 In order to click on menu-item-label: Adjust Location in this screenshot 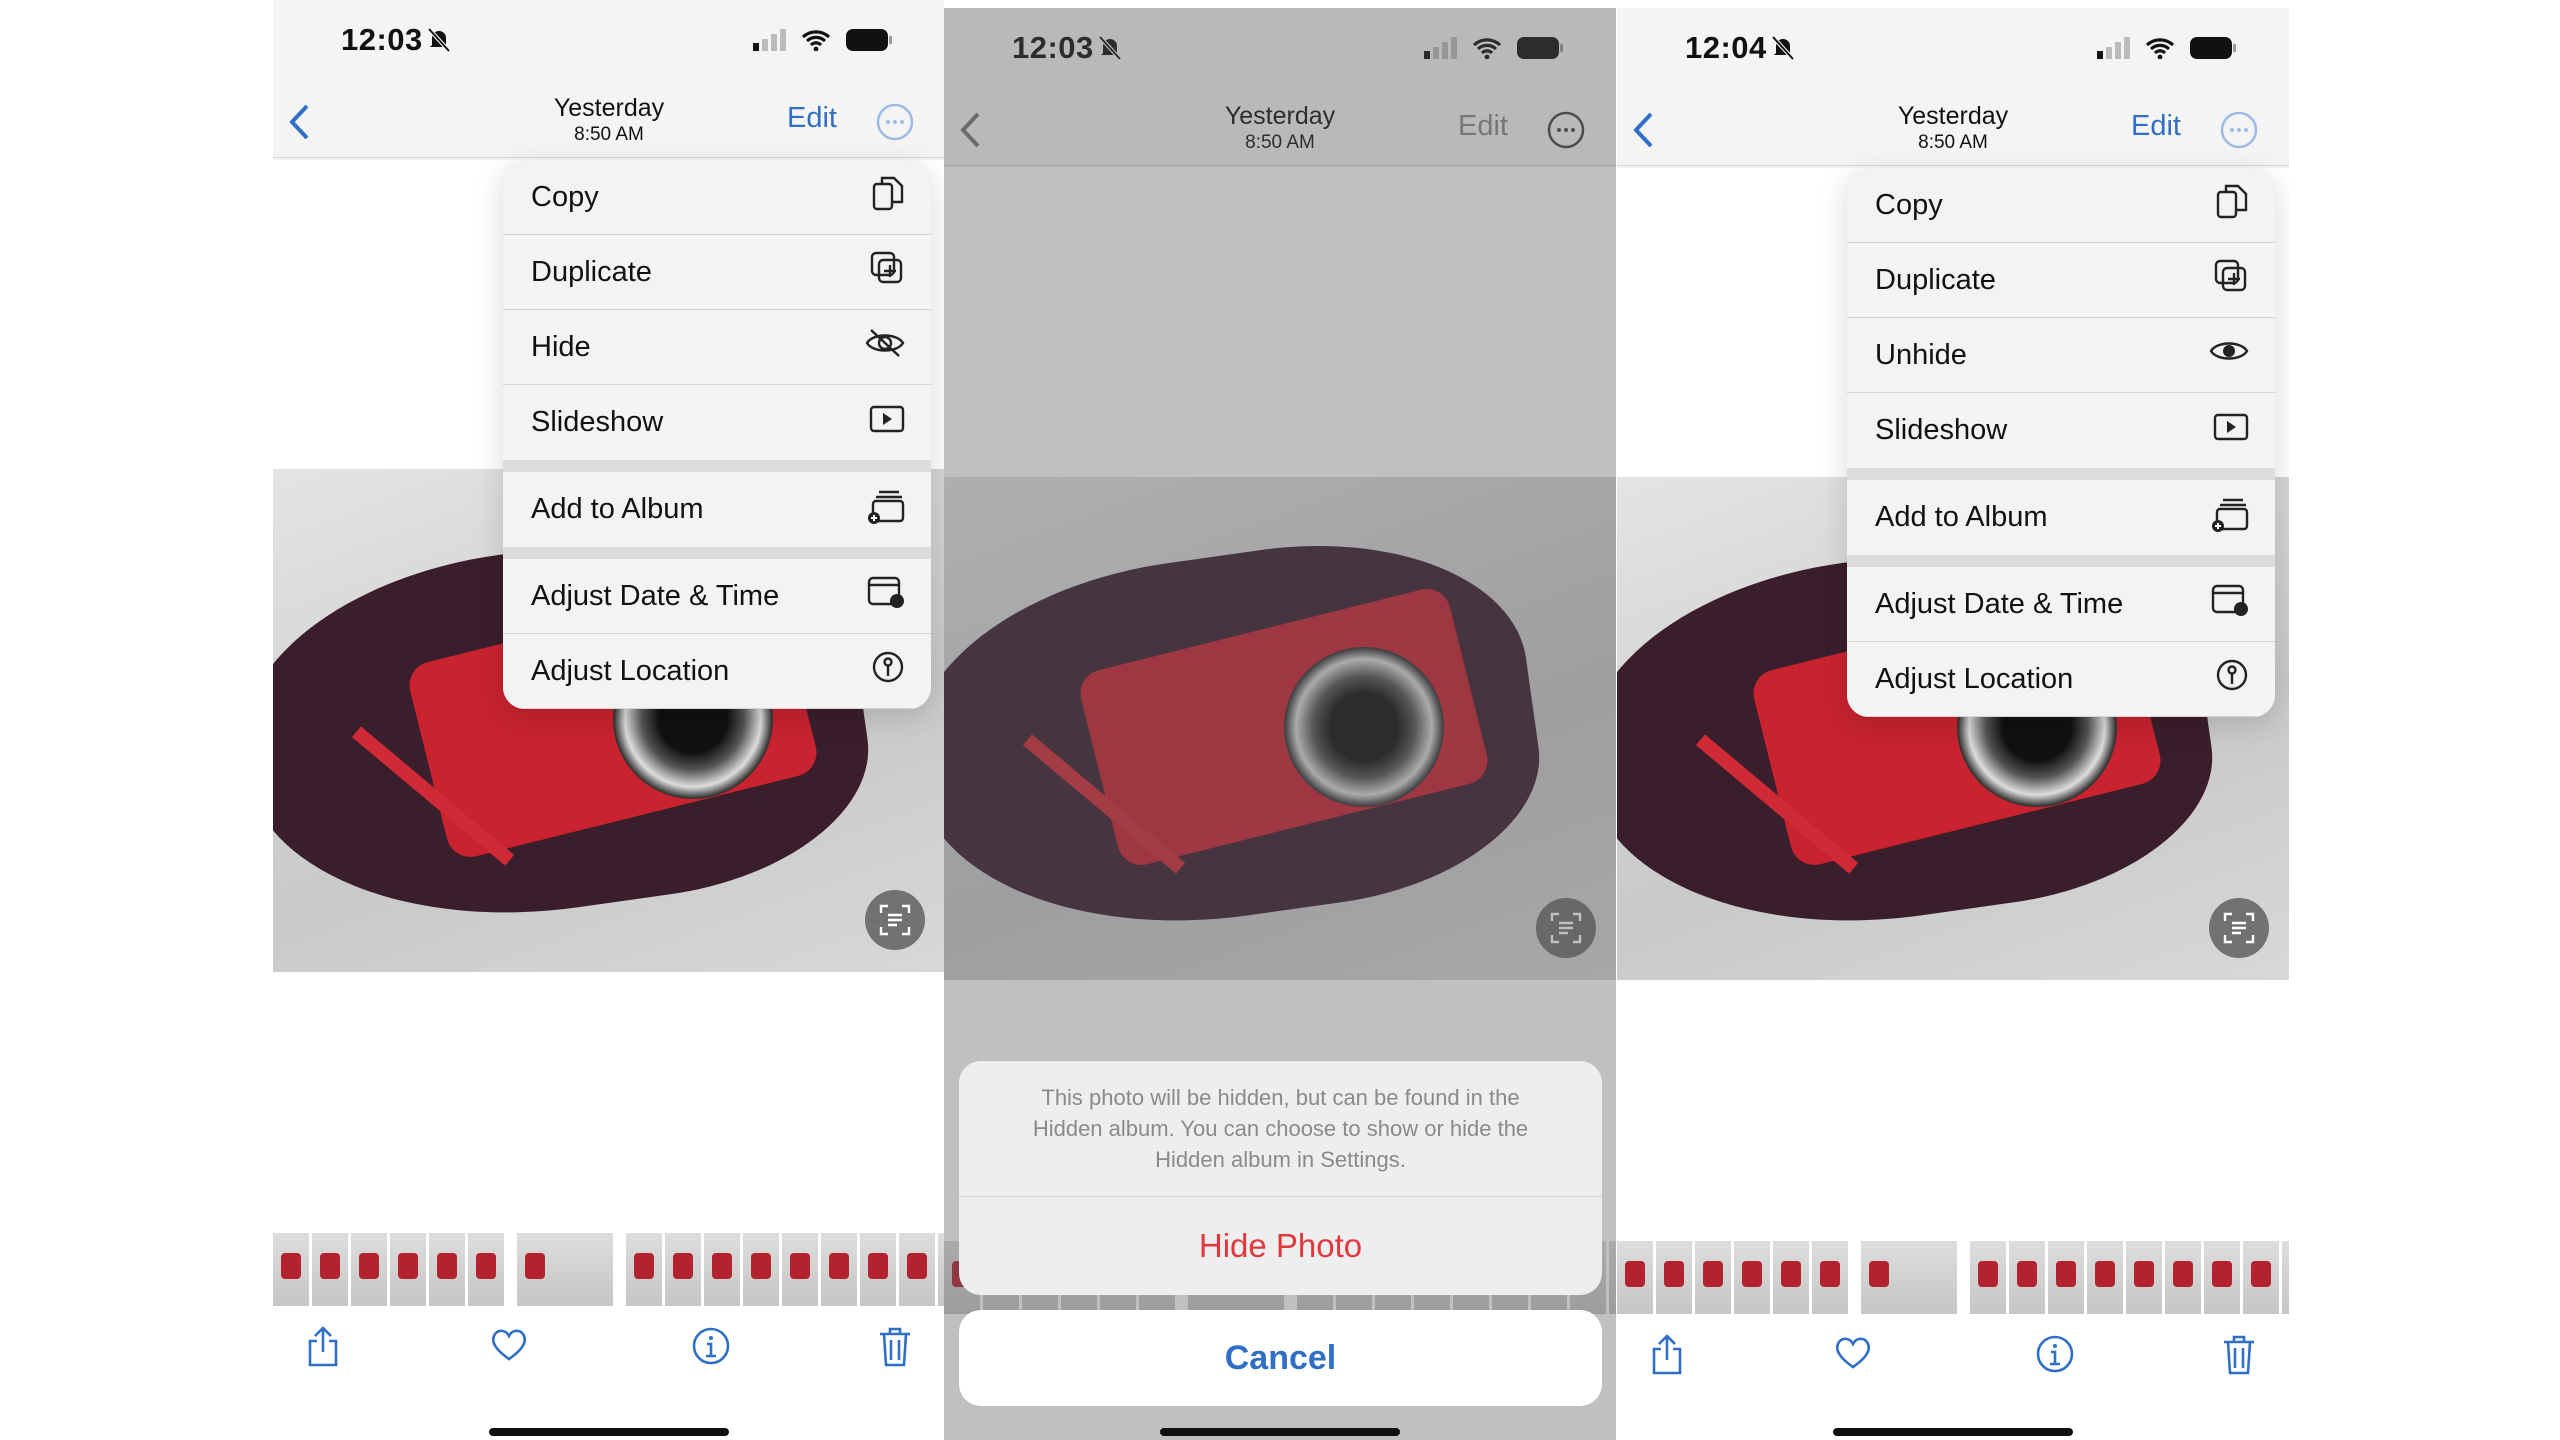, I will do `click(630, 670)`.